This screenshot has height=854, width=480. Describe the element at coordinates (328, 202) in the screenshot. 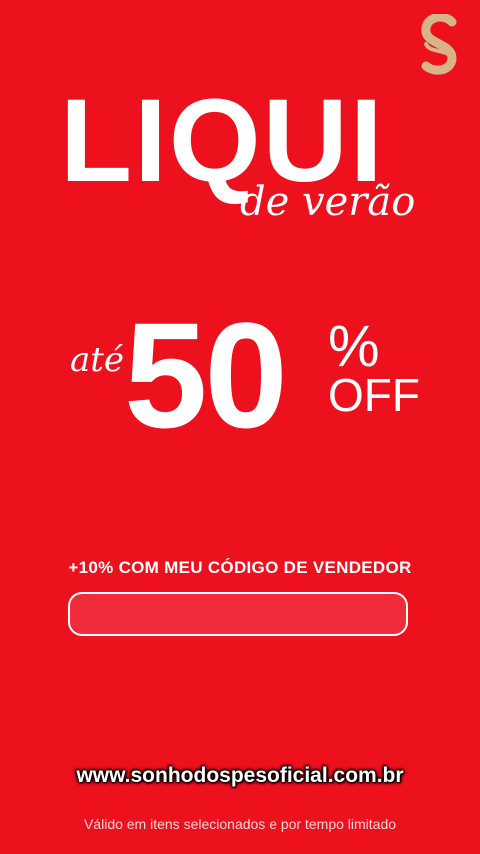

I see `promo-subtitle: de verão` at that location.